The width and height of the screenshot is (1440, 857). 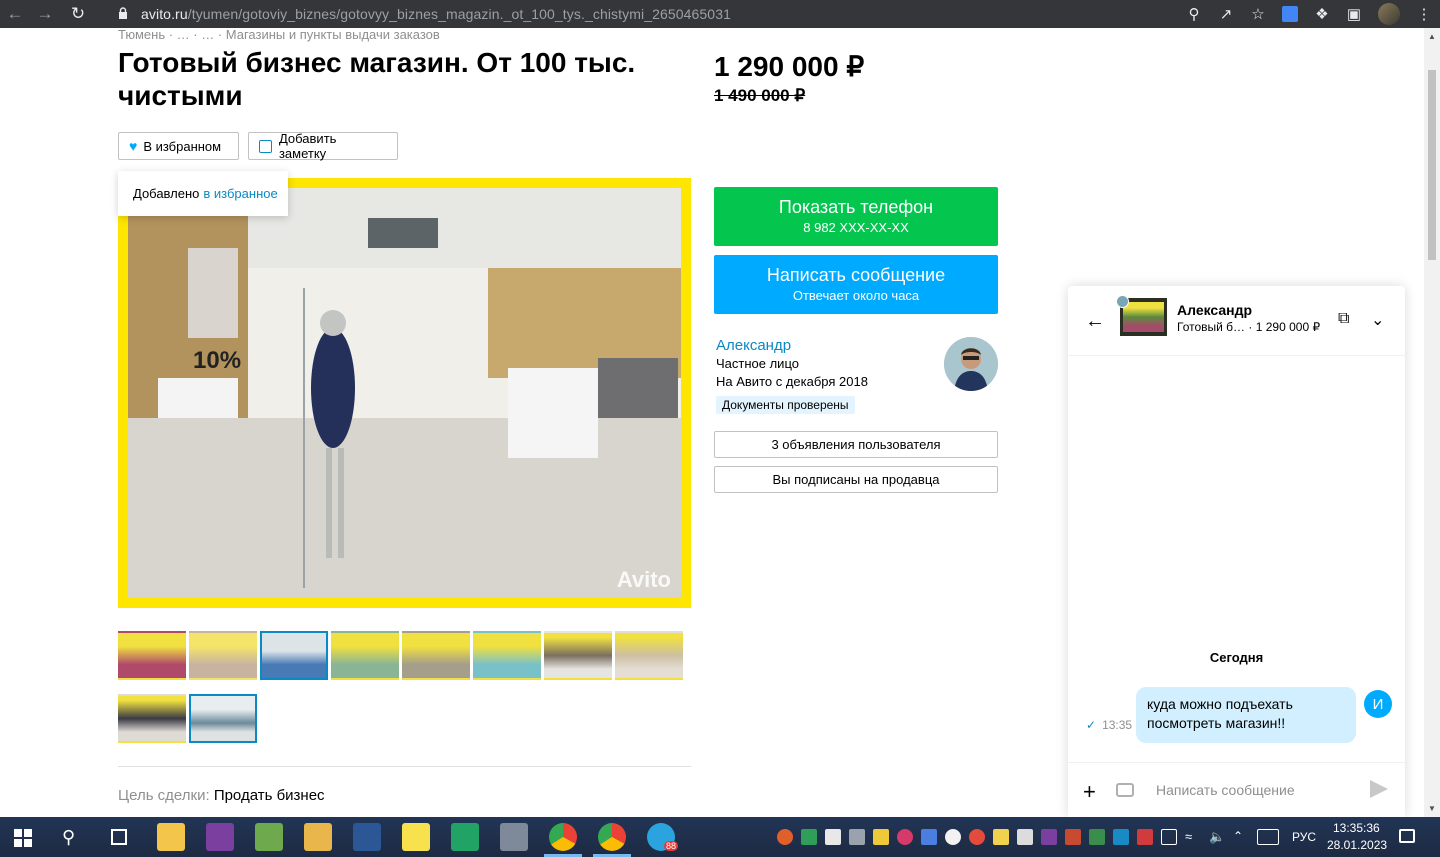 I want to click on system-app-icon, so click(x=514, y=837).